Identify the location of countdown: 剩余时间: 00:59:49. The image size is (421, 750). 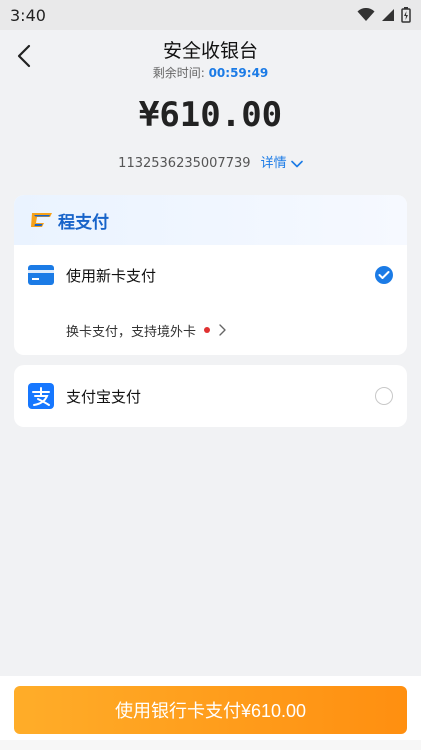
(210, 72).